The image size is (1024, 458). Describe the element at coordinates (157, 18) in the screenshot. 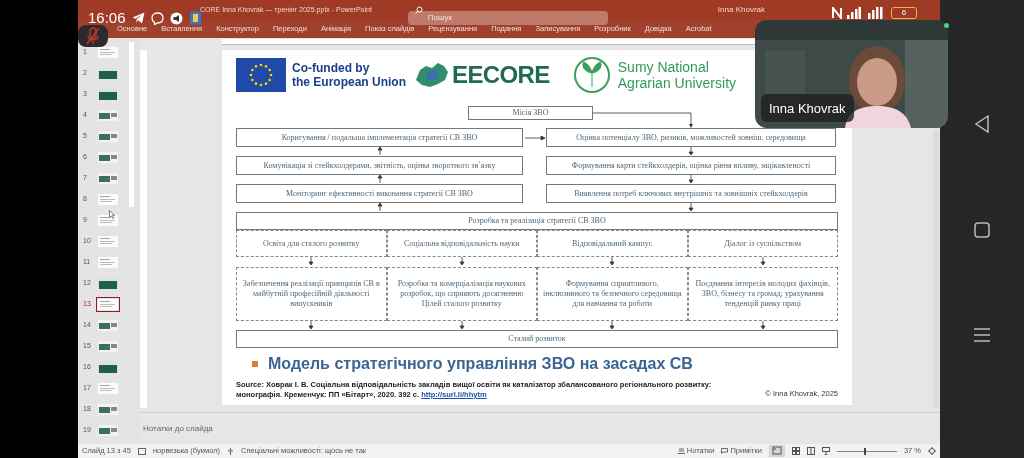

I see `phone-chat-icon` at that location.